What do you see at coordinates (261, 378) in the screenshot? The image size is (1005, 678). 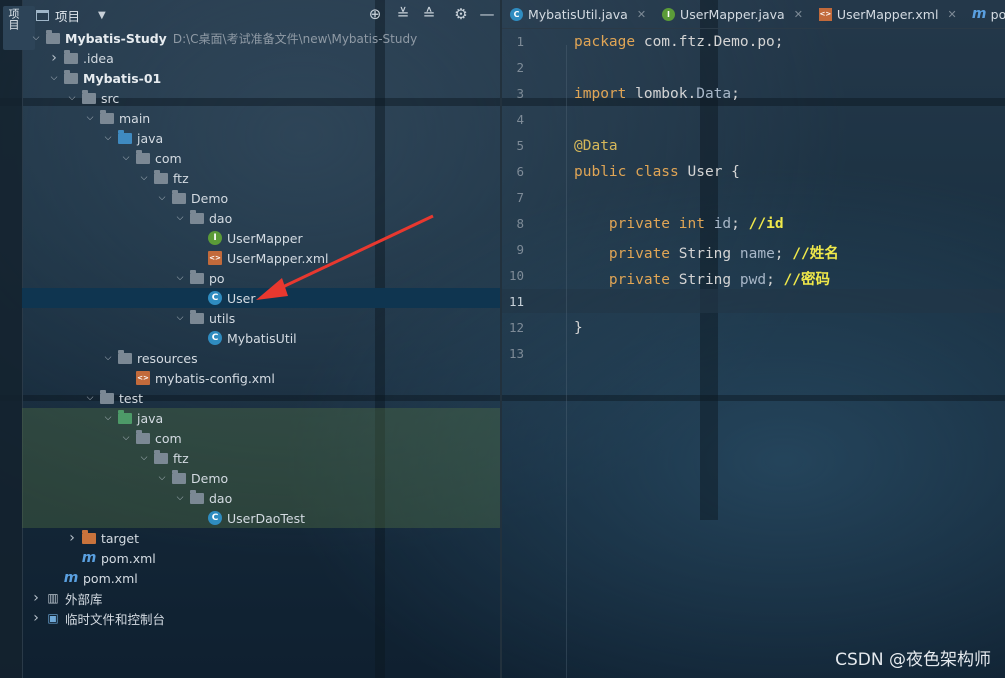 I see `tree-node: <> mybatis-config.xml` at bounding box center [261, 378].